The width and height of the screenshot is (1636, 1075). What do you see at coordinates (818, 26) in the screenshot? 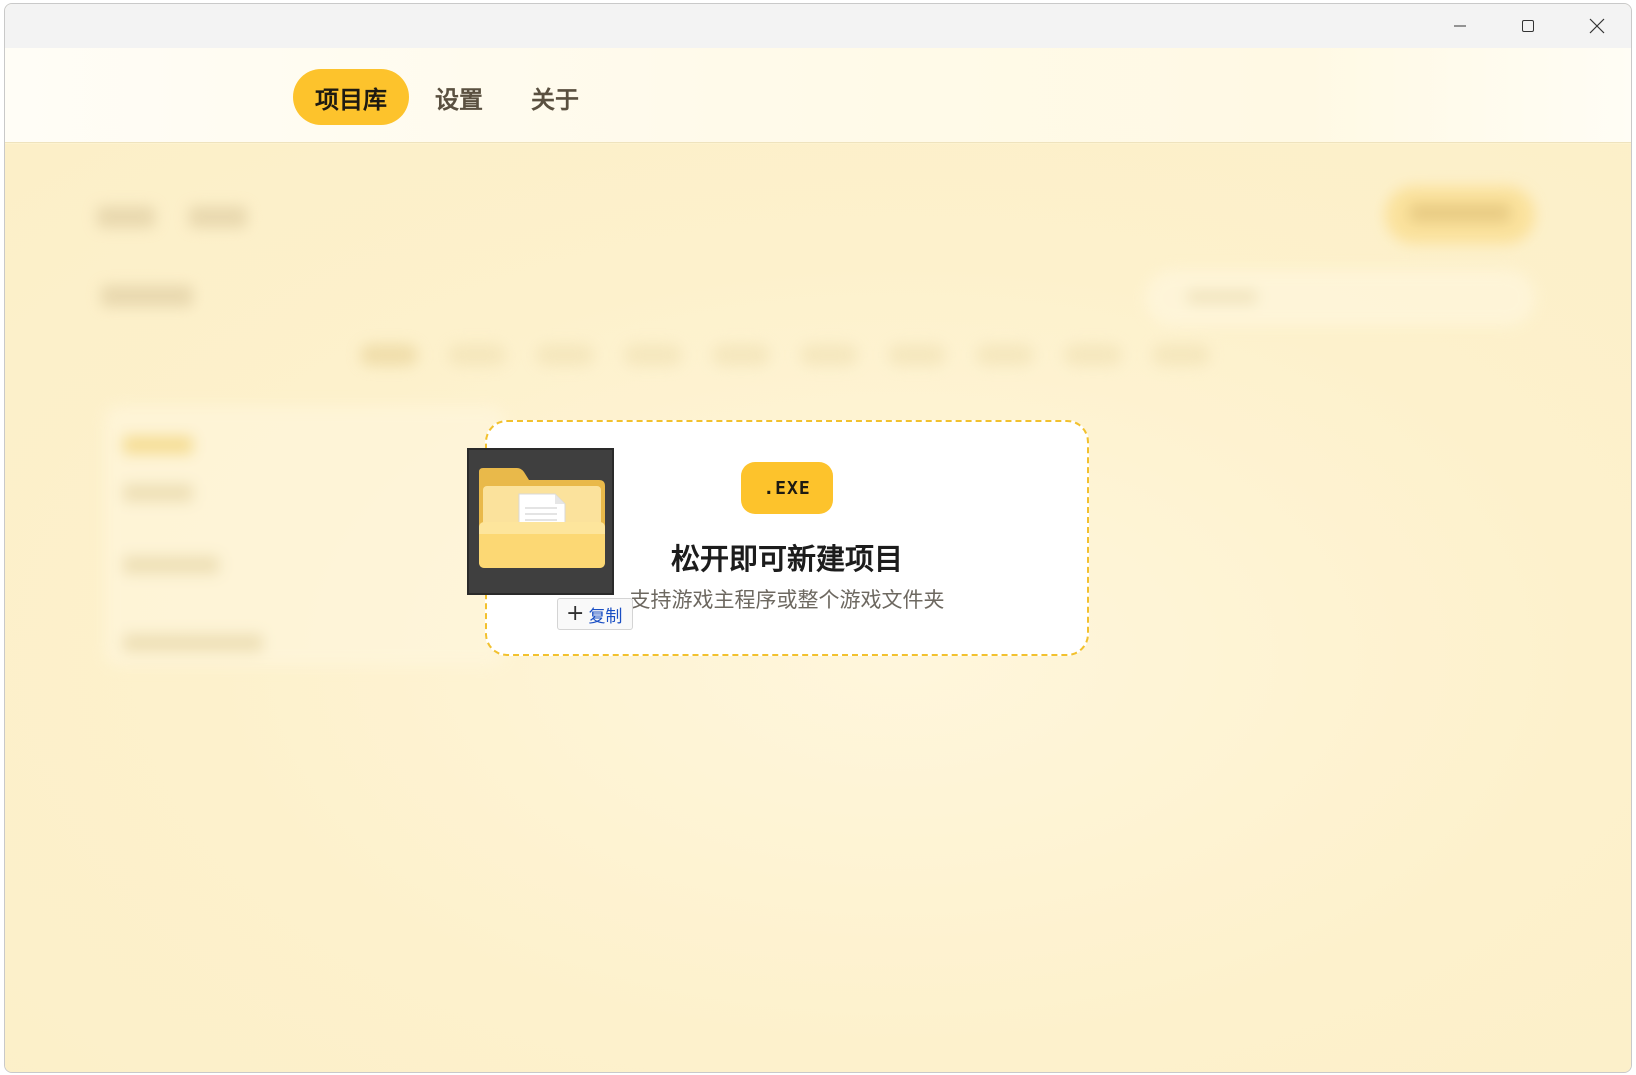
I see `title-bar` at bounding box center [818, 26].